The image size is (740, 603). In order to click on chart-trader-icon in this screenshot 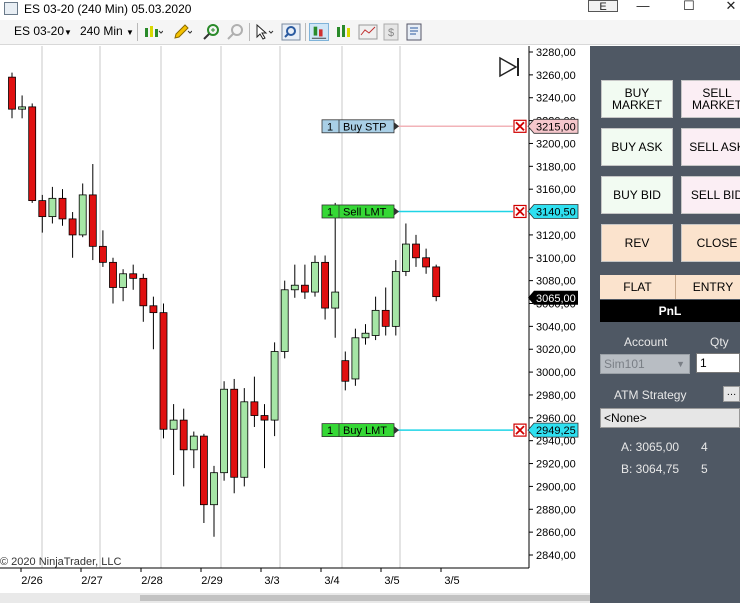, I will do `click(319, 32)`.